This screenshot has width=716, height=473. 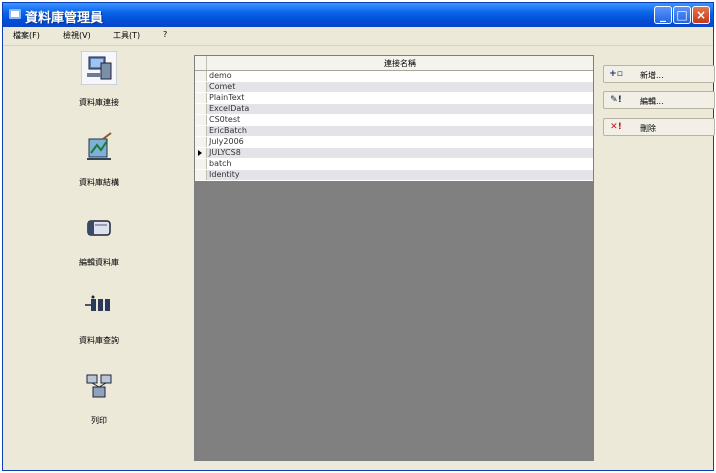 I want to click on delete-button: ✕! 刪除, so click(x=659, y=127).